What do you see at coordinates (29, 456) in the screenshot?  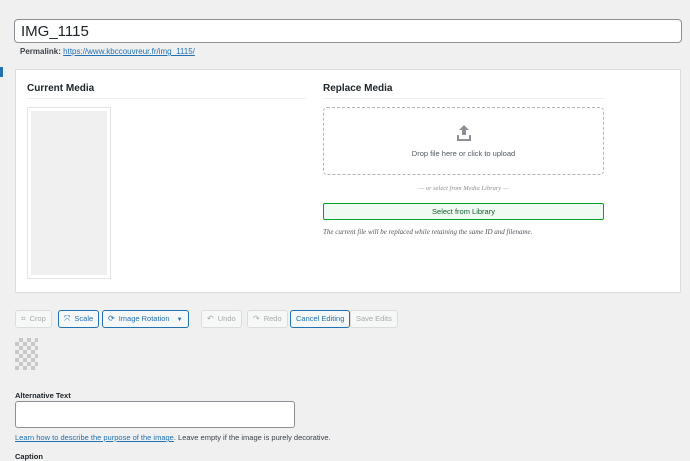 I see `caption-label: Caption` at bounding box center [29, 456].